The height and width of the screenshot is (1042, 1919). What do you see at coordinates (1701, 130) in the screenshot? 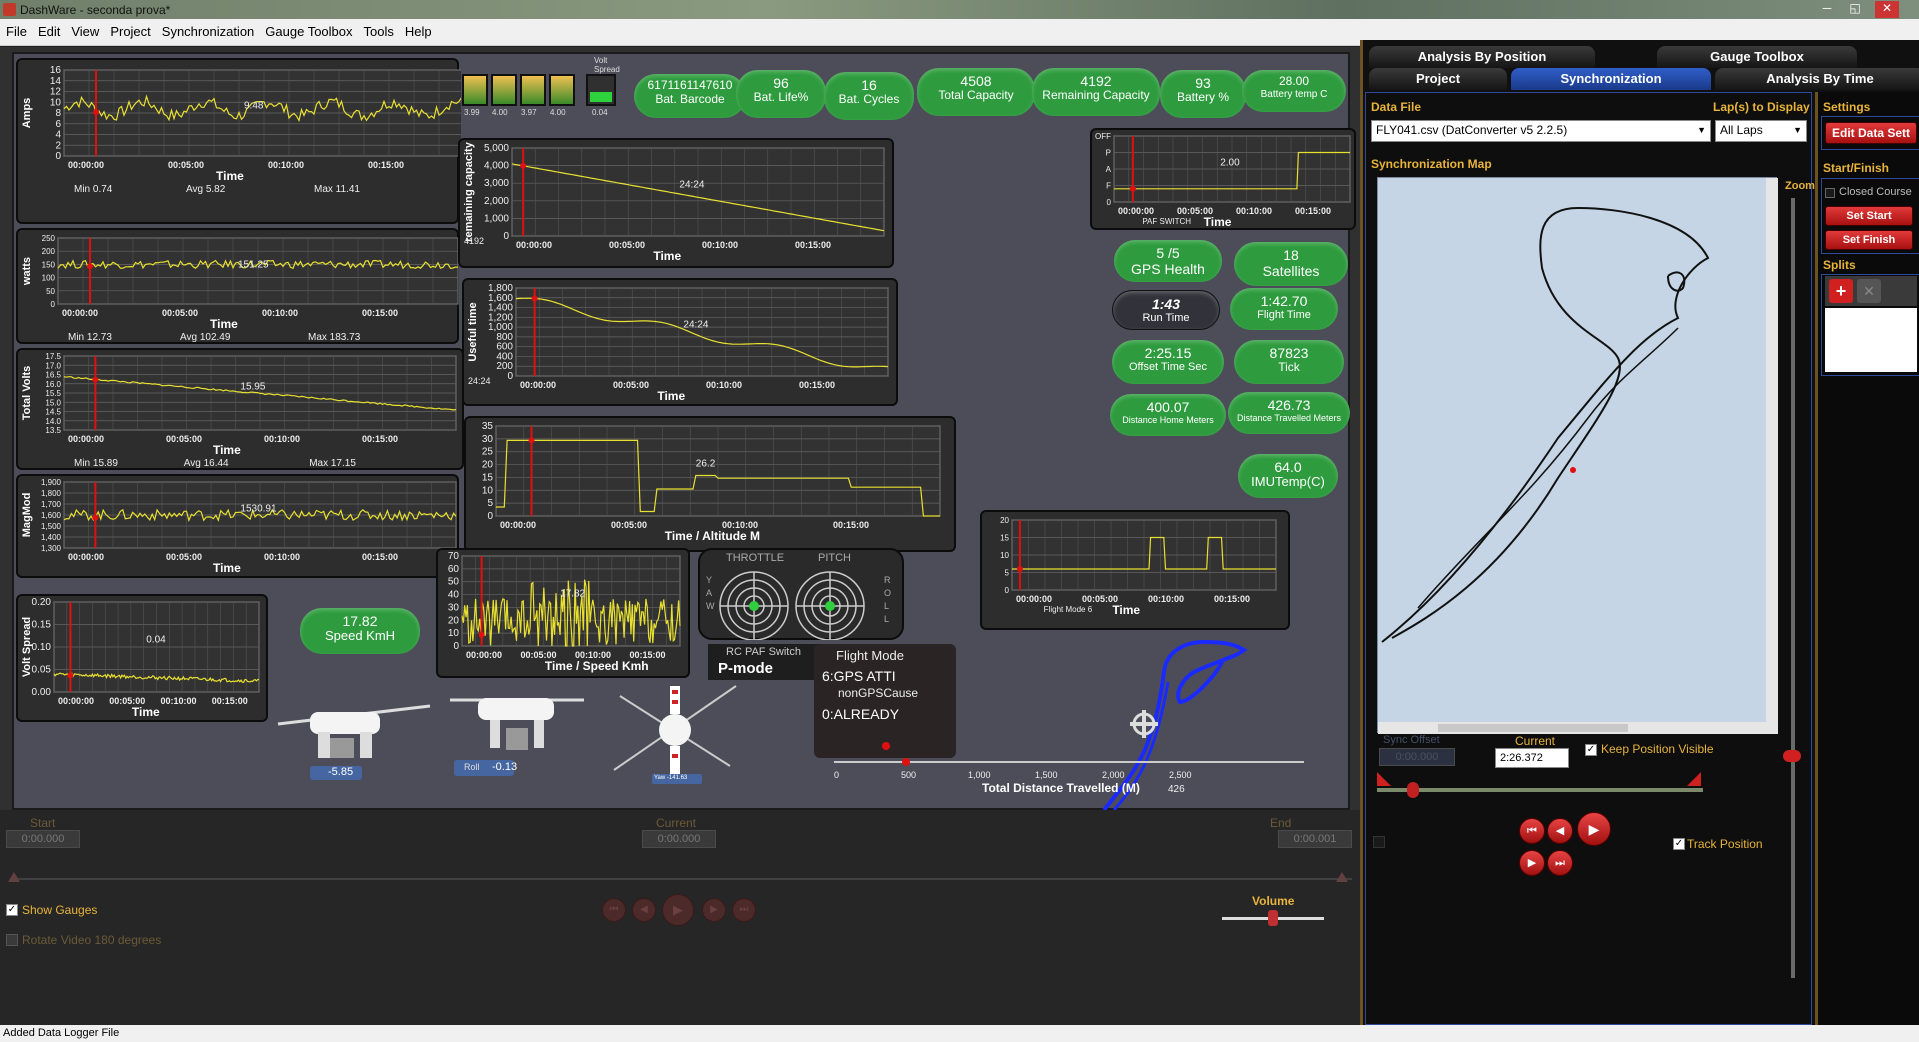
I see `chevron-down-icon: ▼` at bounding box center [1701, 130].